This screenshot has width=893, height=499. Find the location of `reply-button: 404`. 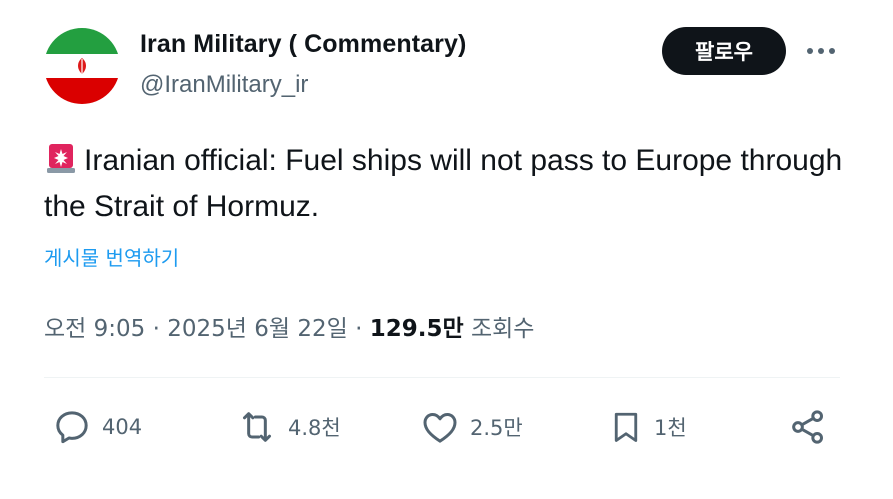

reply-button: 404 is located at coordinates (97, 427).